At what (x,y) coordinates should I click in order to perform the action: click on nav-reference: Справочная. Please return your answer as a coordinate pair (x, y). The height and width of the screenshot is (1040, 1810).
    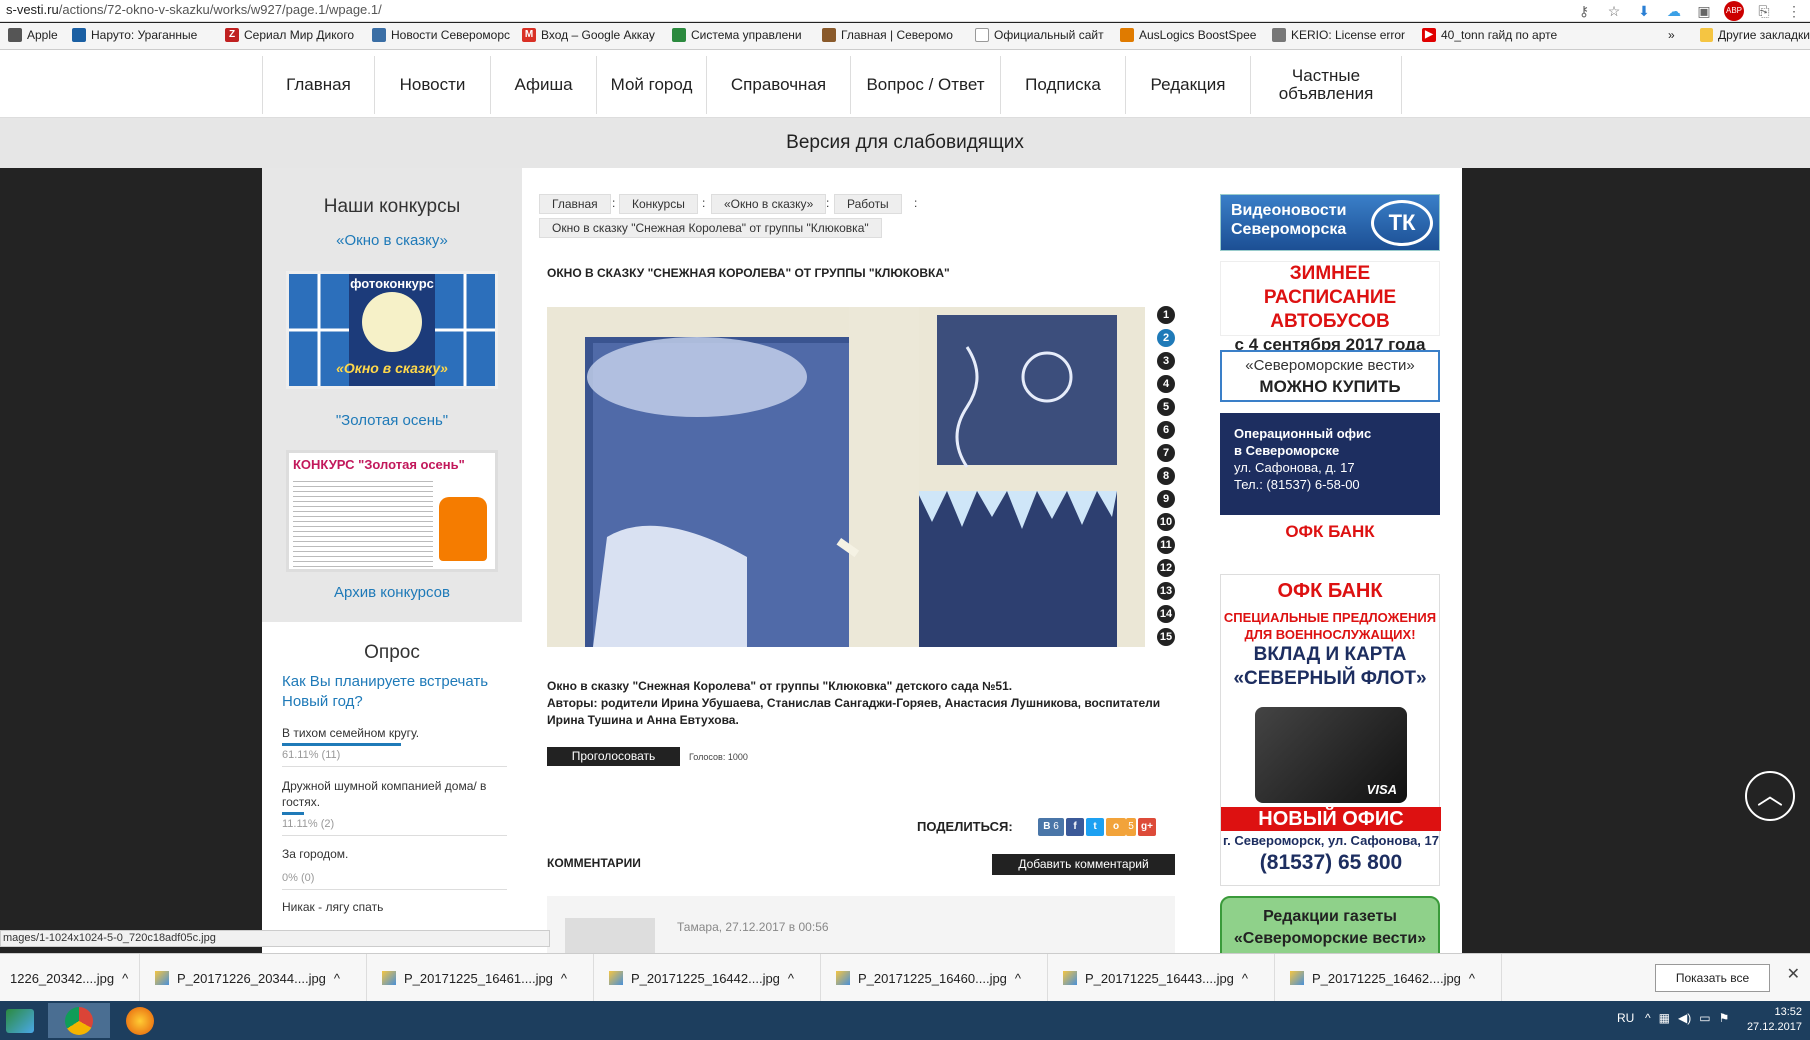
    Looking at the image, I should click on (778, 85).